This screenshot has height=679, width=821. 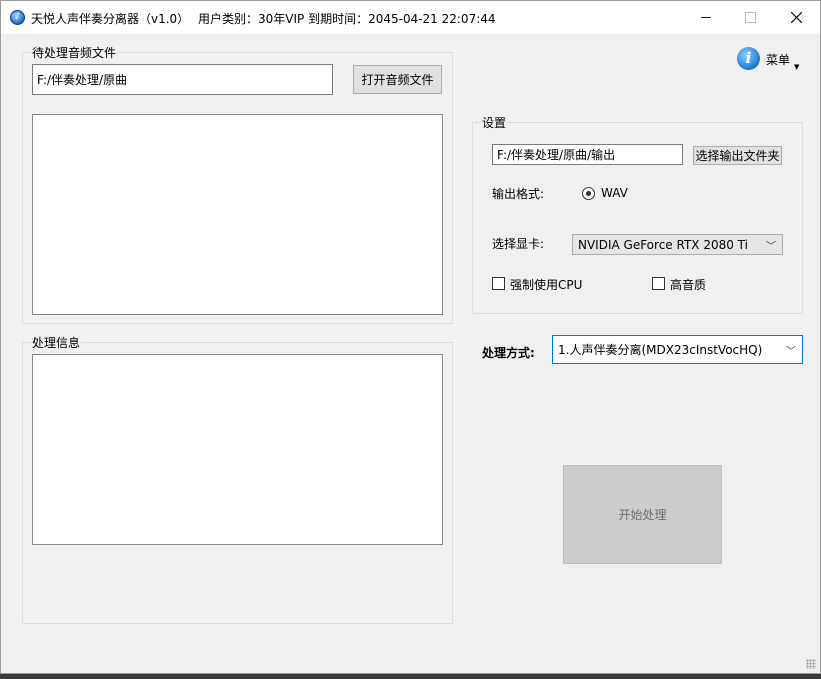 I want to click on user-info: 用户类别：30年VIP 到期时间：2045-04-21 22:07:44, so click(x=347, y=19).